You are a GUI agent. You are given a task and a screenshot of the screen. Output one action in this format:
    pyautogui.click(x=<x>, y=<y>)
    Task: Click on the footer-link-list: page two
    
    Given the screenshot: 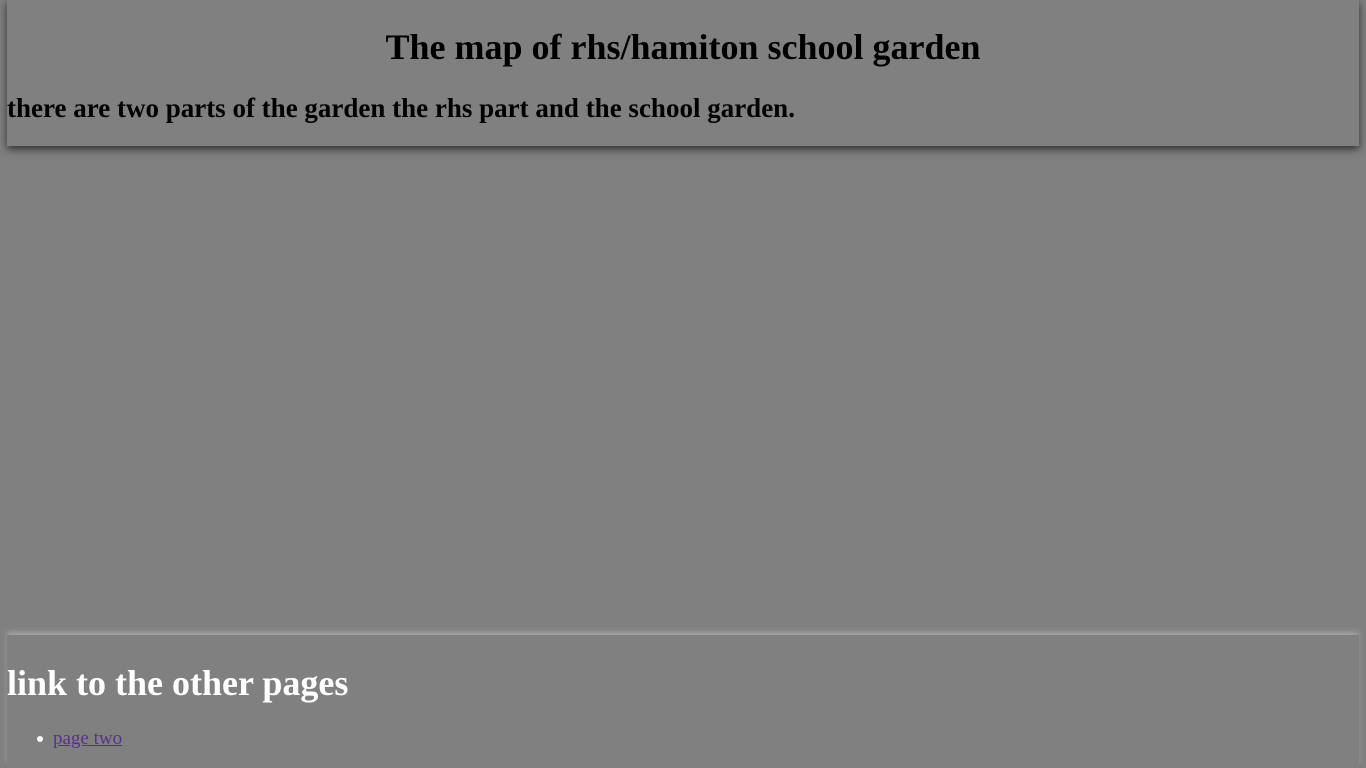 What is the action you would take?
    pyautogui.click(x=79, y=739)
    